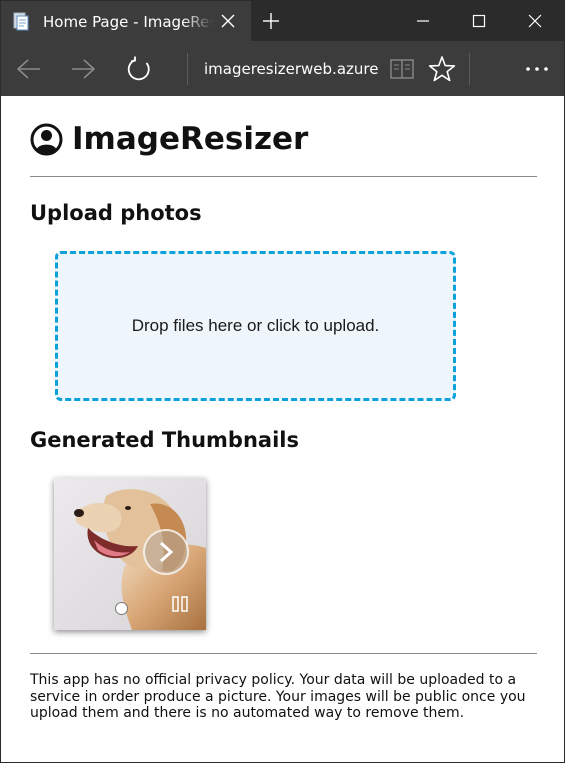 This screenshot has height=763, width=565. I want to click on page-icon, so click(21, 21).